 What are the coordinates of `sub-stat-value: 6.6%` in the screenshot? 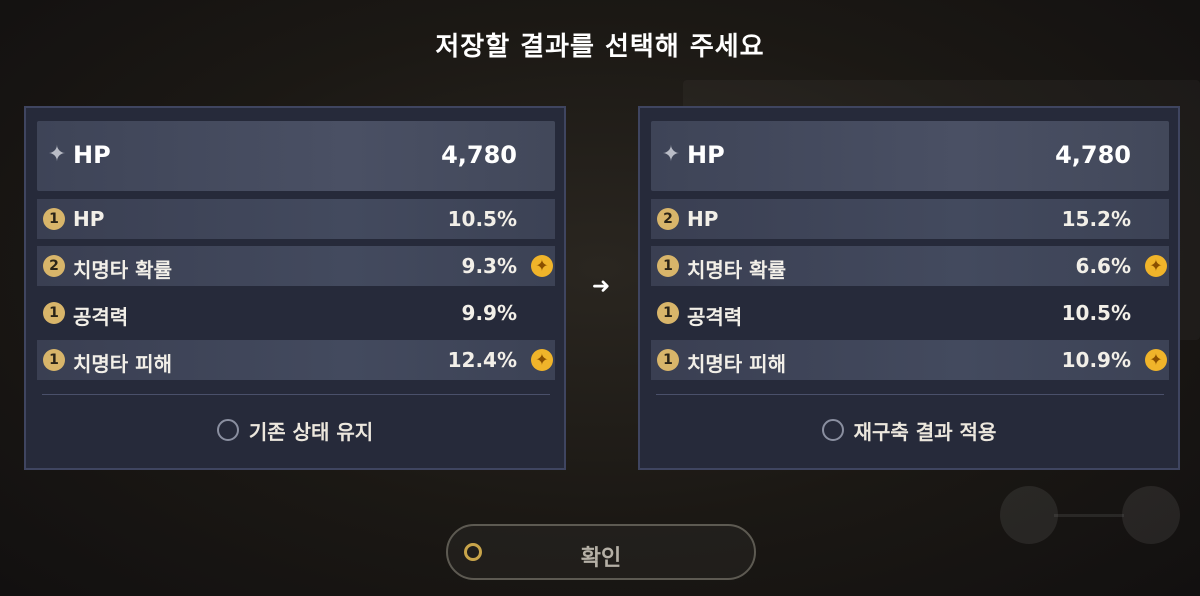 It's located at (1103, 266).